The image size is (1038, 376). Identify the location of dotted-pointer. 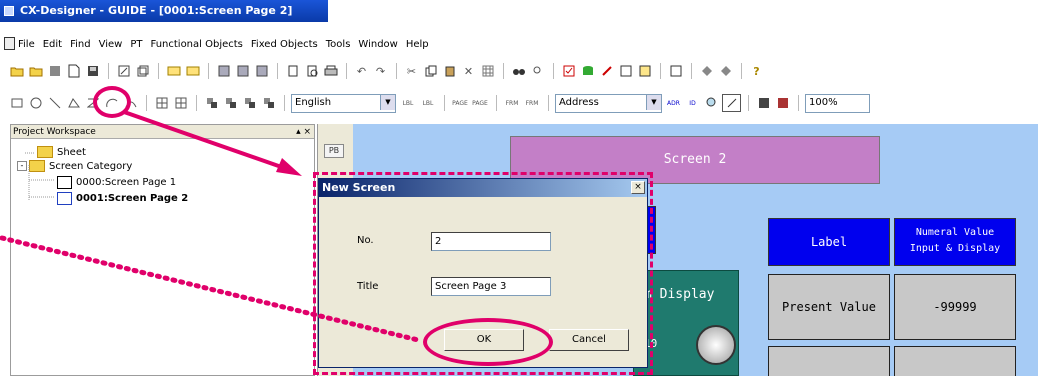
(210, 289).